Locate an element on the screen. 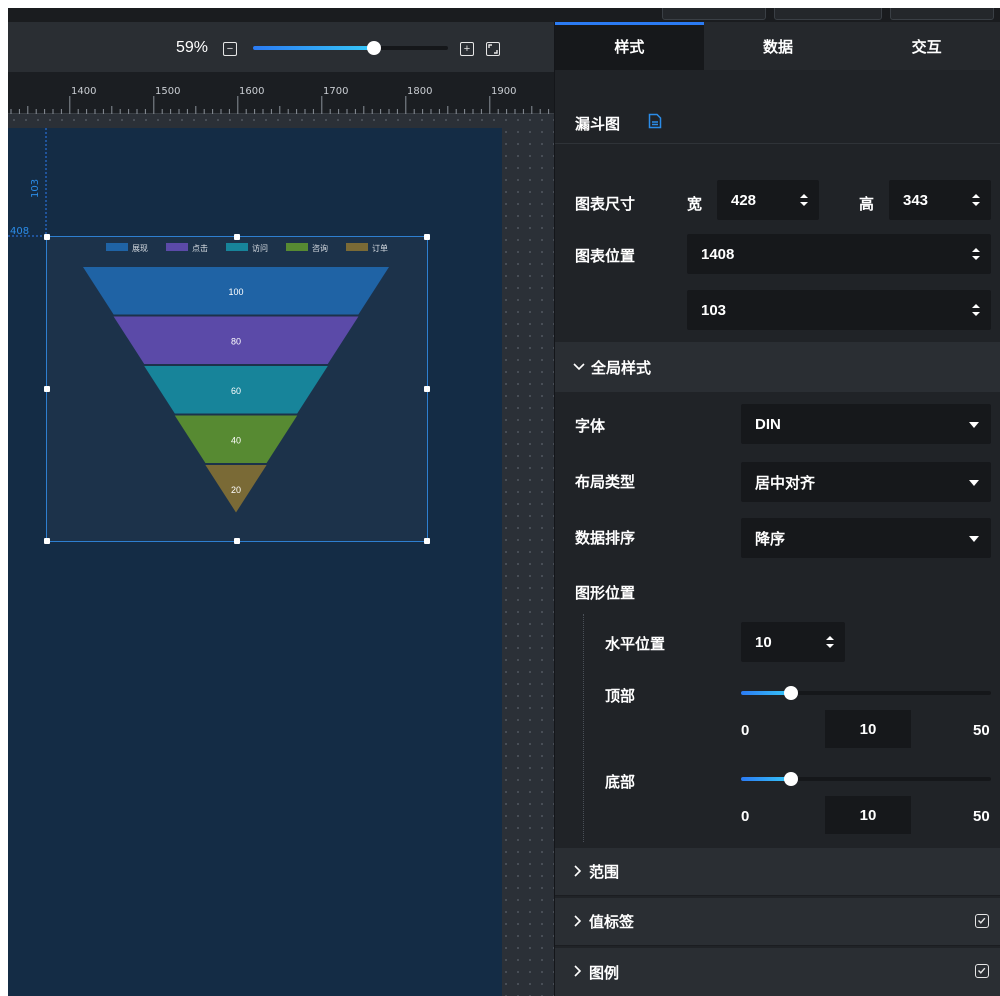 The height and width of the screenshot is (996, 1000). zoom-in-icon: + is located at coordinates (467, 49).